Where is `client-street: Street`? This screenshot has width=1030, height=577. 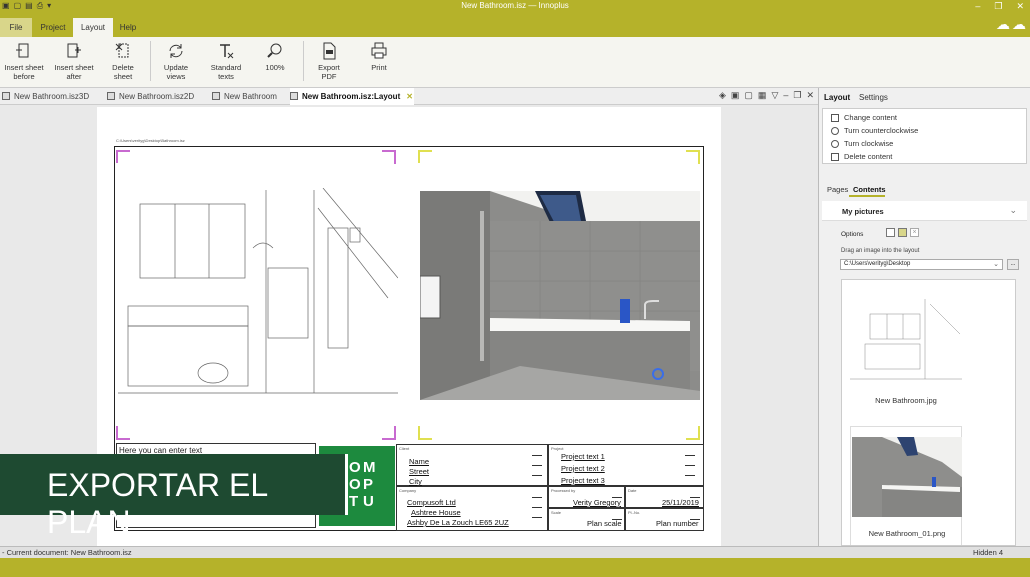
client-street: Street is located at coordinates (419, 471).